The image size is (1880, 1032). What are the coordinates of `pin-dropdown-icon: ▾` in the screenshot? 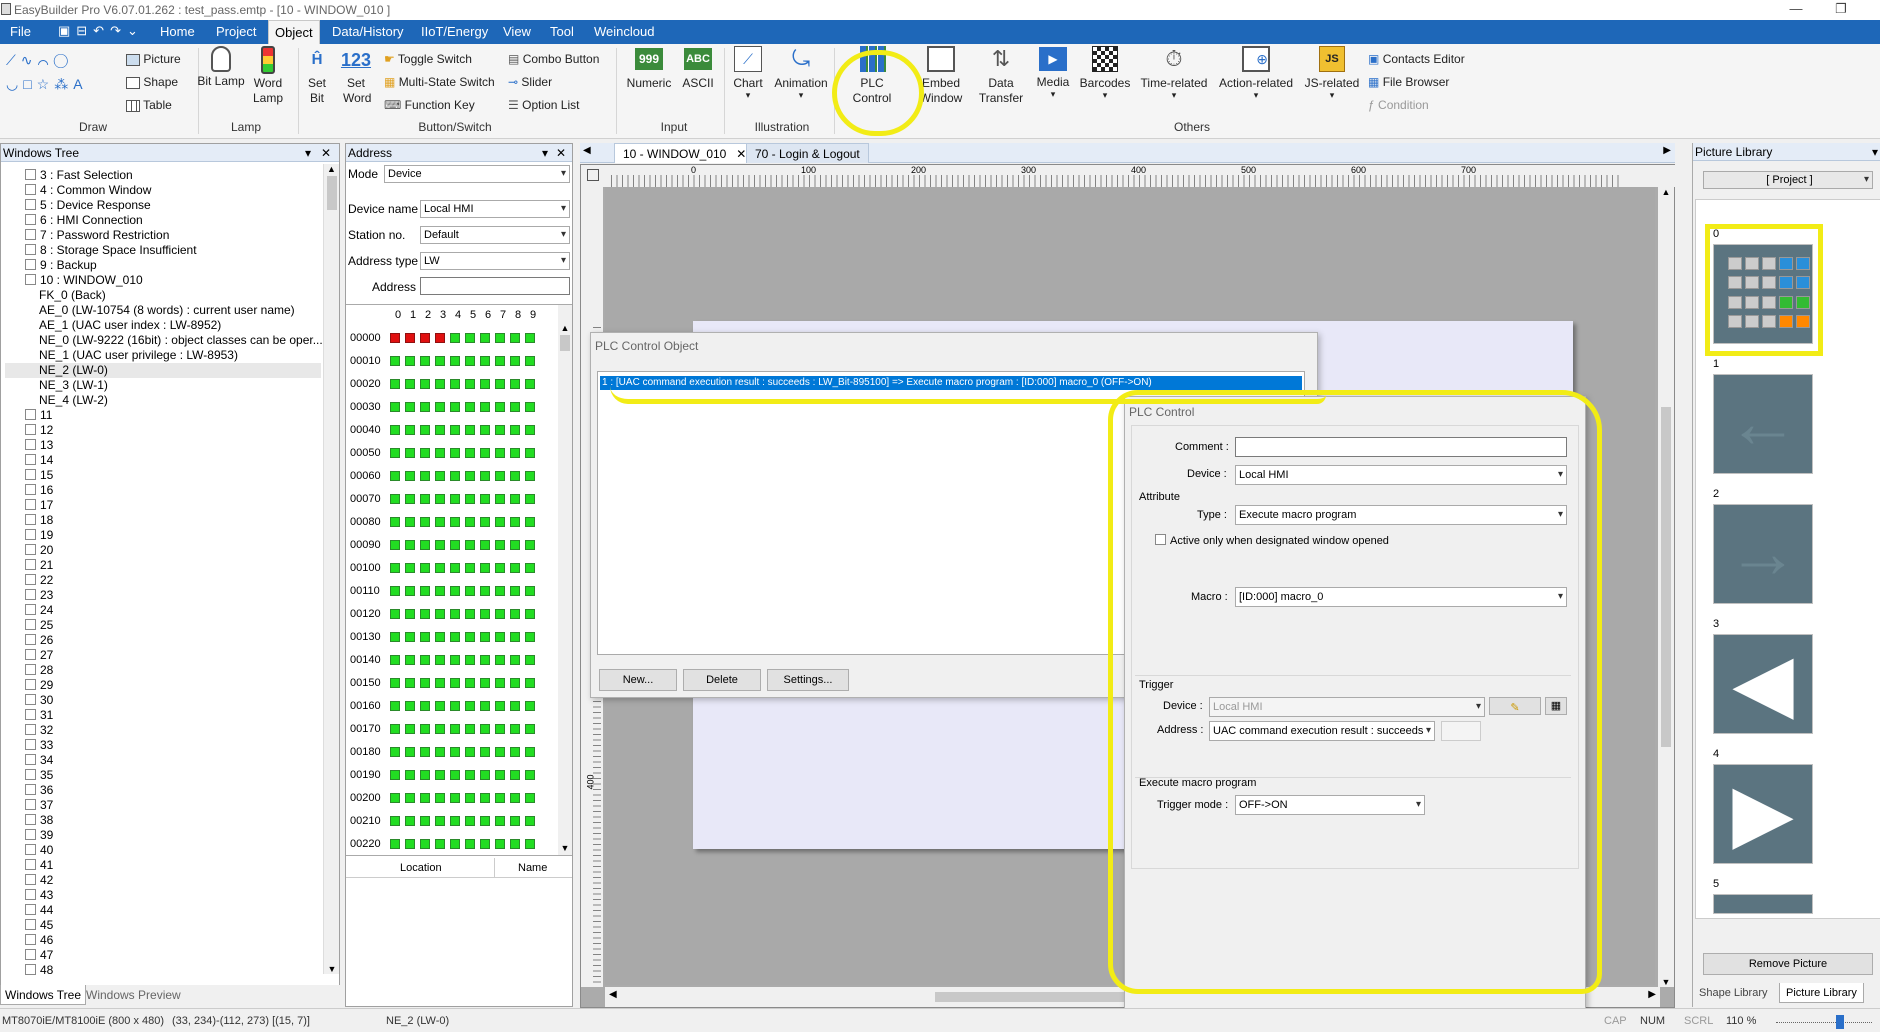 It's located at (545, 153).